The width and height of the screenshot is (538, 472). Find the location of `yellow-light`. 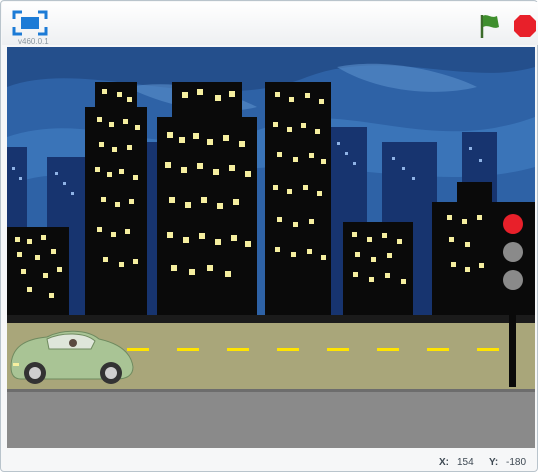

yellow-light is located at coordinates (513, 252).